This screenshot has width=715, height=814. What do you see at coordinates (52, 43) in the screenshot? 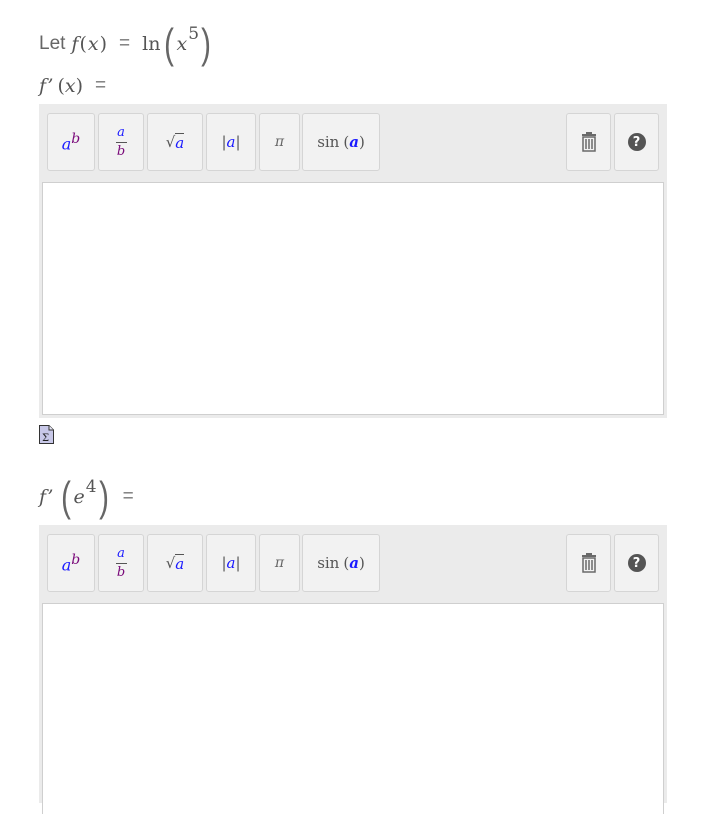
I see `let-label: Let` at bounding box center [52, 43].